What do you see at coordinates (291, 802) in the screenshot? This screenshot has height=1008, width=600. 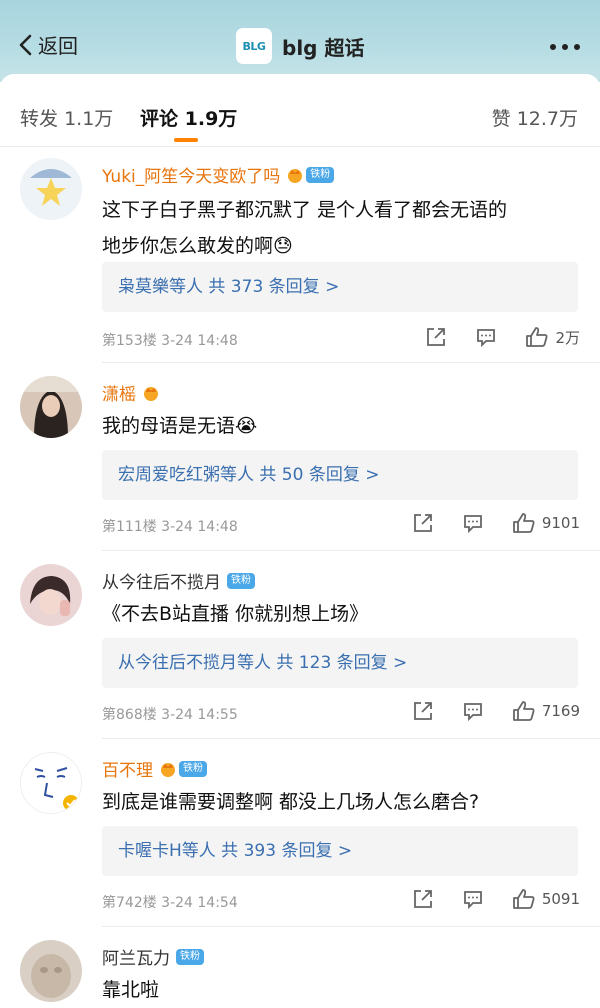 I see `comment-text: 到底是谁需要调整啊 都没上几场人怎么磨合?` at bounding box center [291, 802].